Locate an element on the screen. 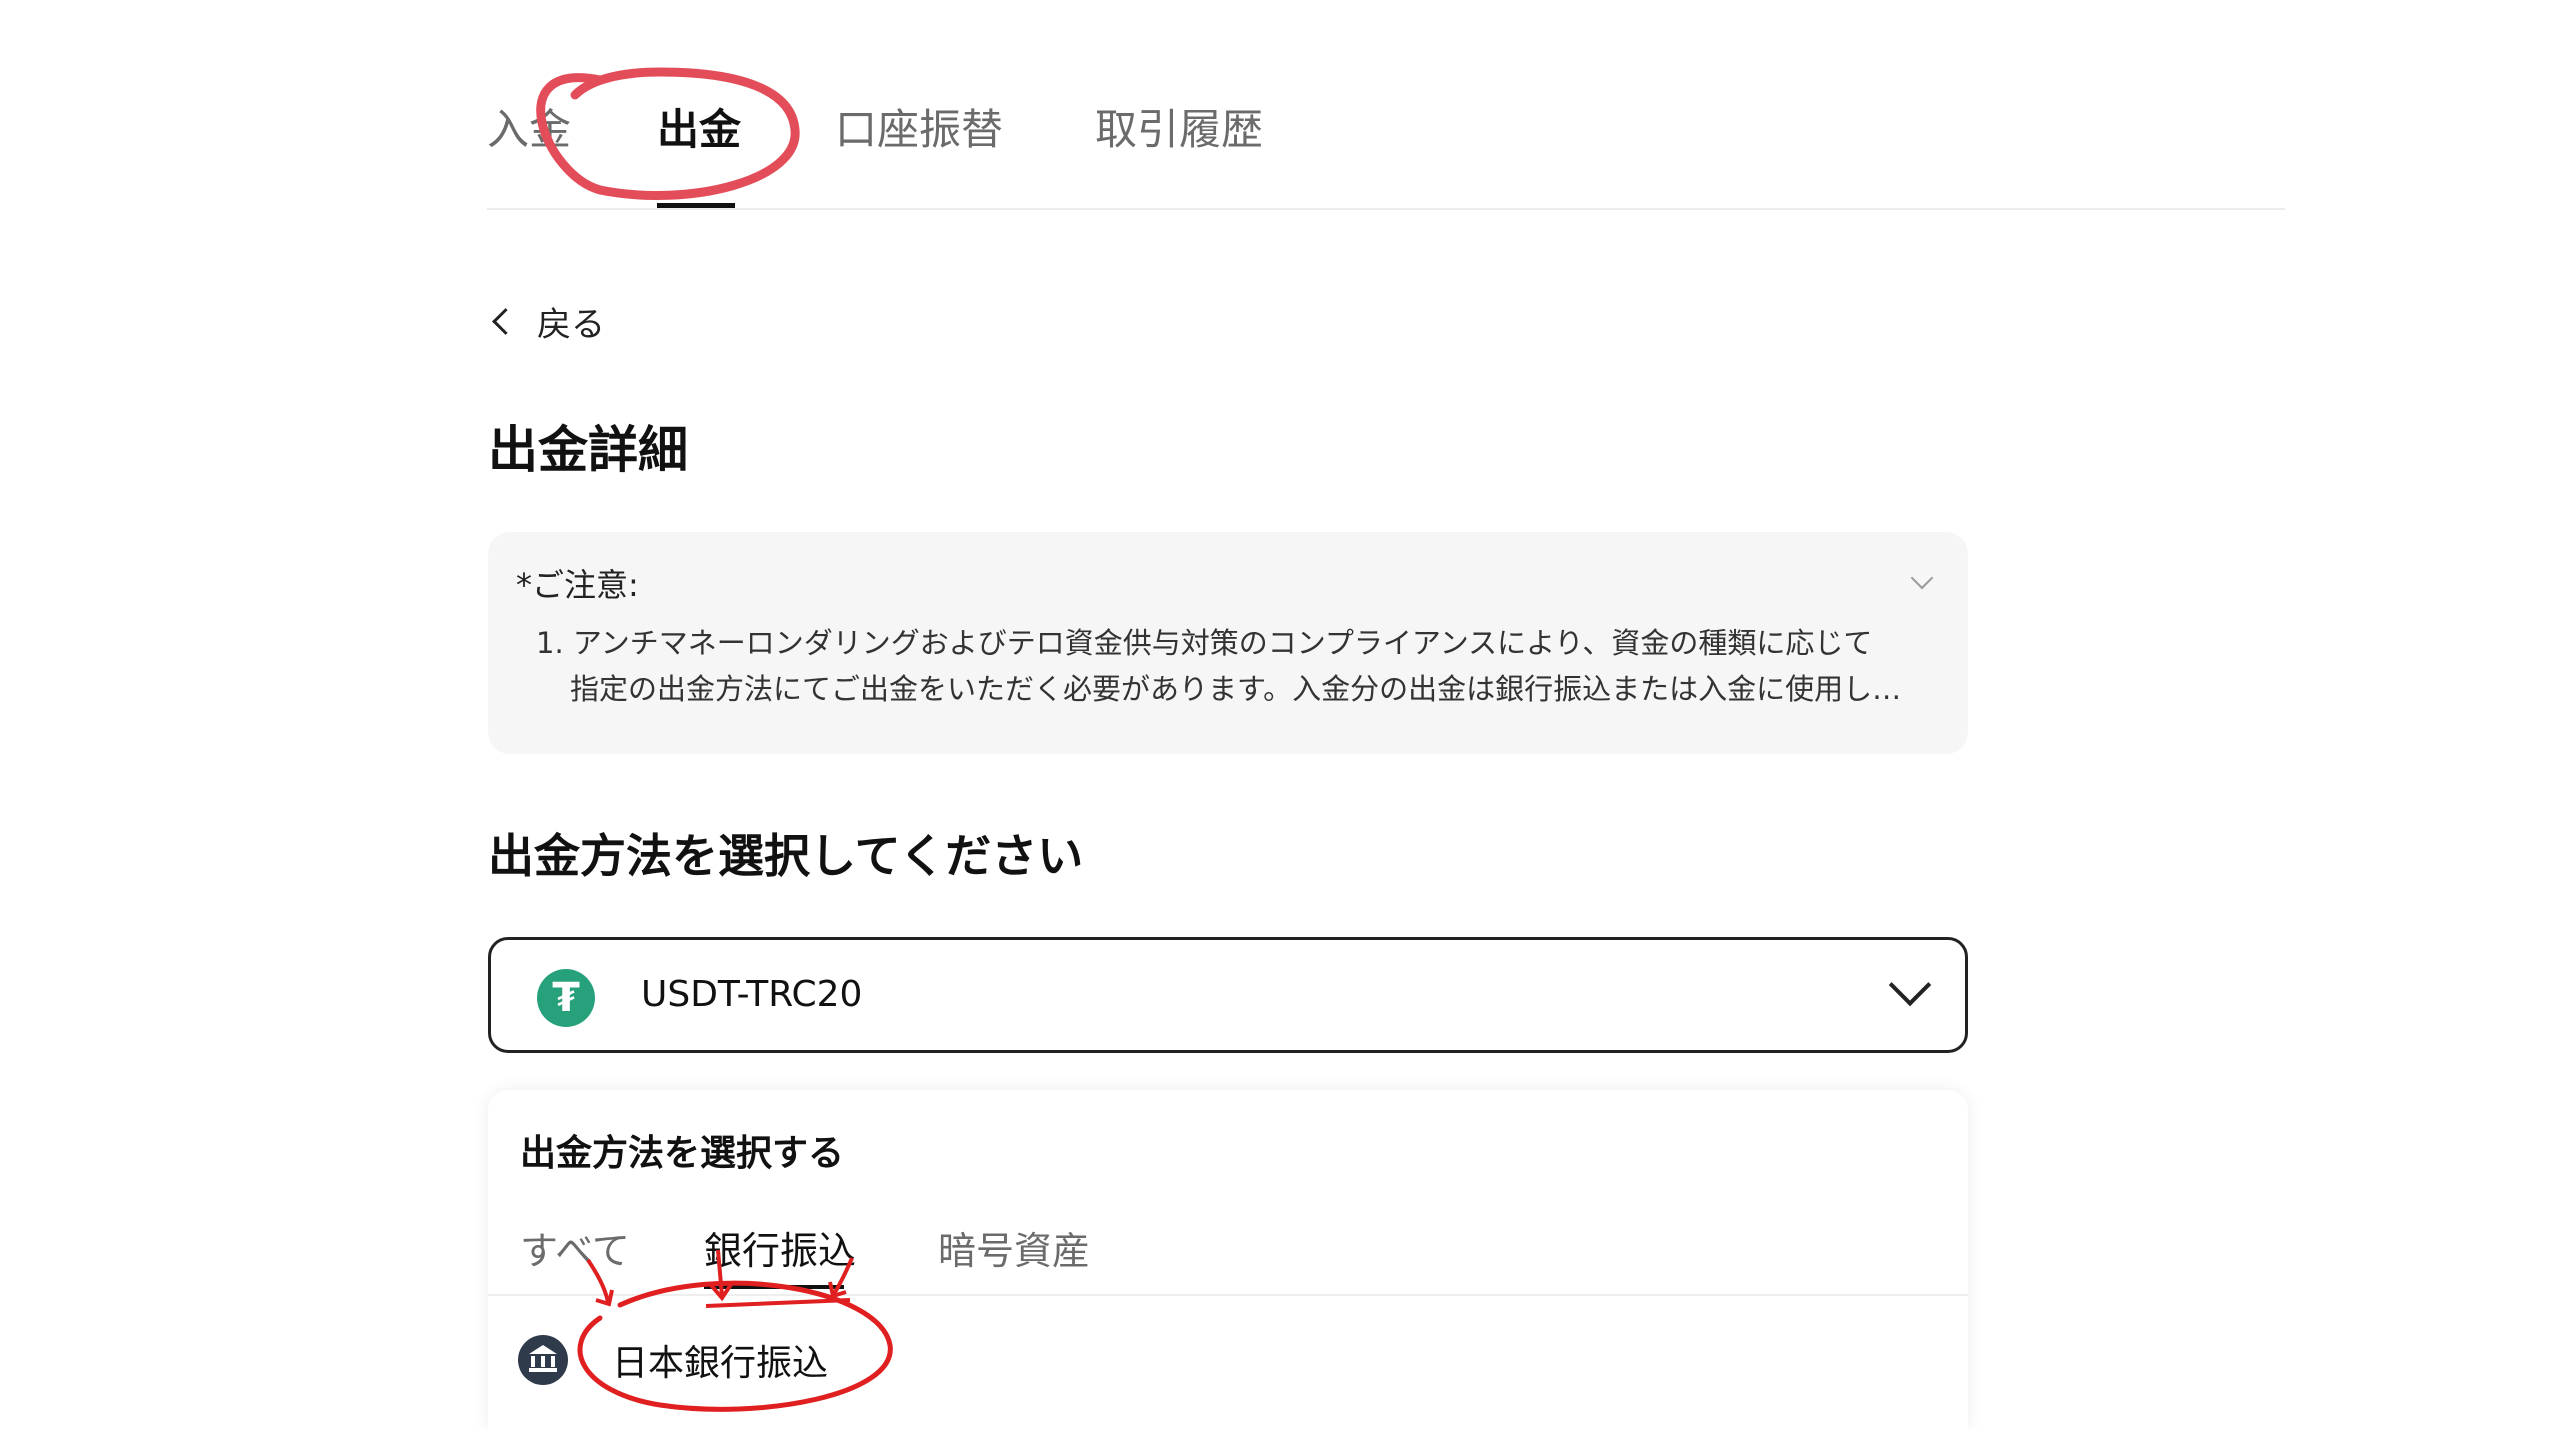  bank-icon is located at coordinates (543, 1360).